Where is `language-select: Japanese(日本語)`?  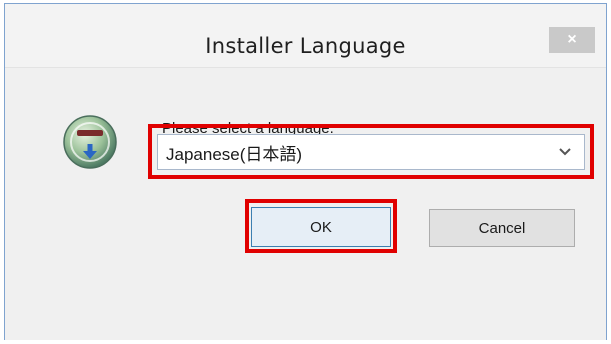
language-select: Japanese(日本語) is located at coordinates (371, 152).